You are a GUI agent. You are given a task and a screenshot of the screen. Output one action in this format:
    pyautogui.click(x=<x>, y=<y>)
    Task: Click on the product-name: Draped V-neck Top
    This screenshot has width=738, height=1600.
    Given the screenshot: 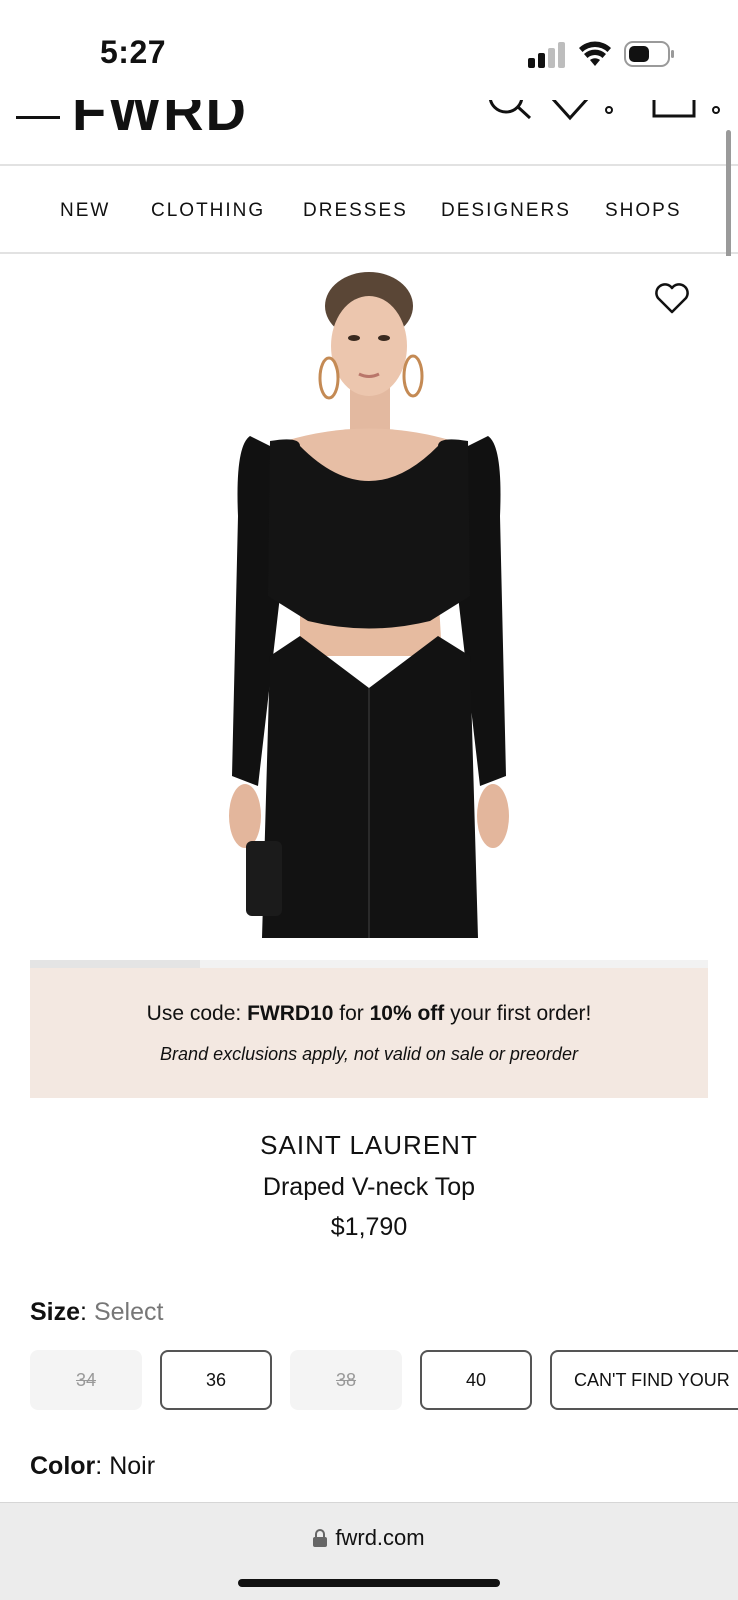 What is the action you would take?
    pyautogui.click(x=369, y=1187)
    